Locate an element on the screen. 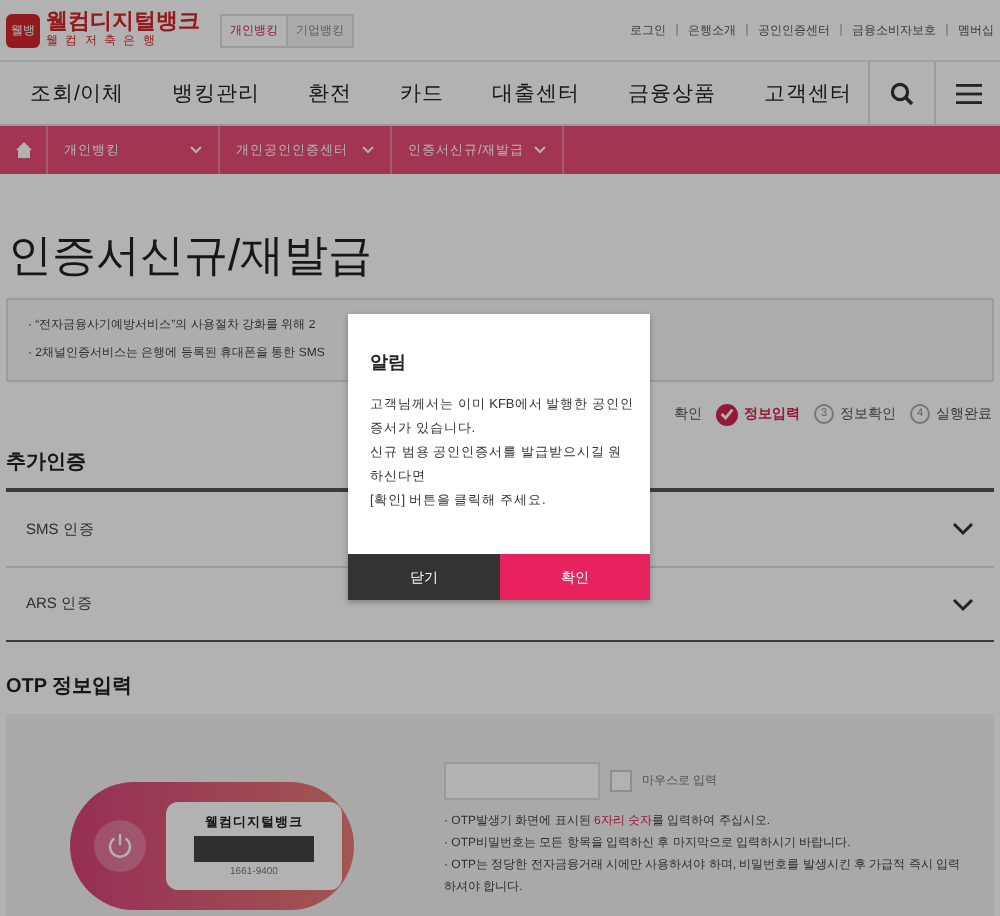 This screenshot has height=916, width=1000. nav-item: 카드 is located at coordinates (421, 93).